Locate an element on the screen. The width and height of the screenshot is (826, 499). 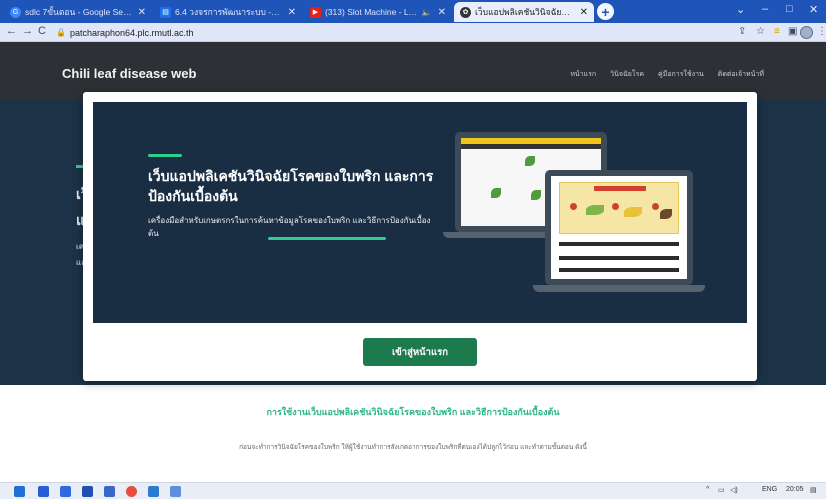
back-arrow-icon: ← is located at coordinates (11, 31).